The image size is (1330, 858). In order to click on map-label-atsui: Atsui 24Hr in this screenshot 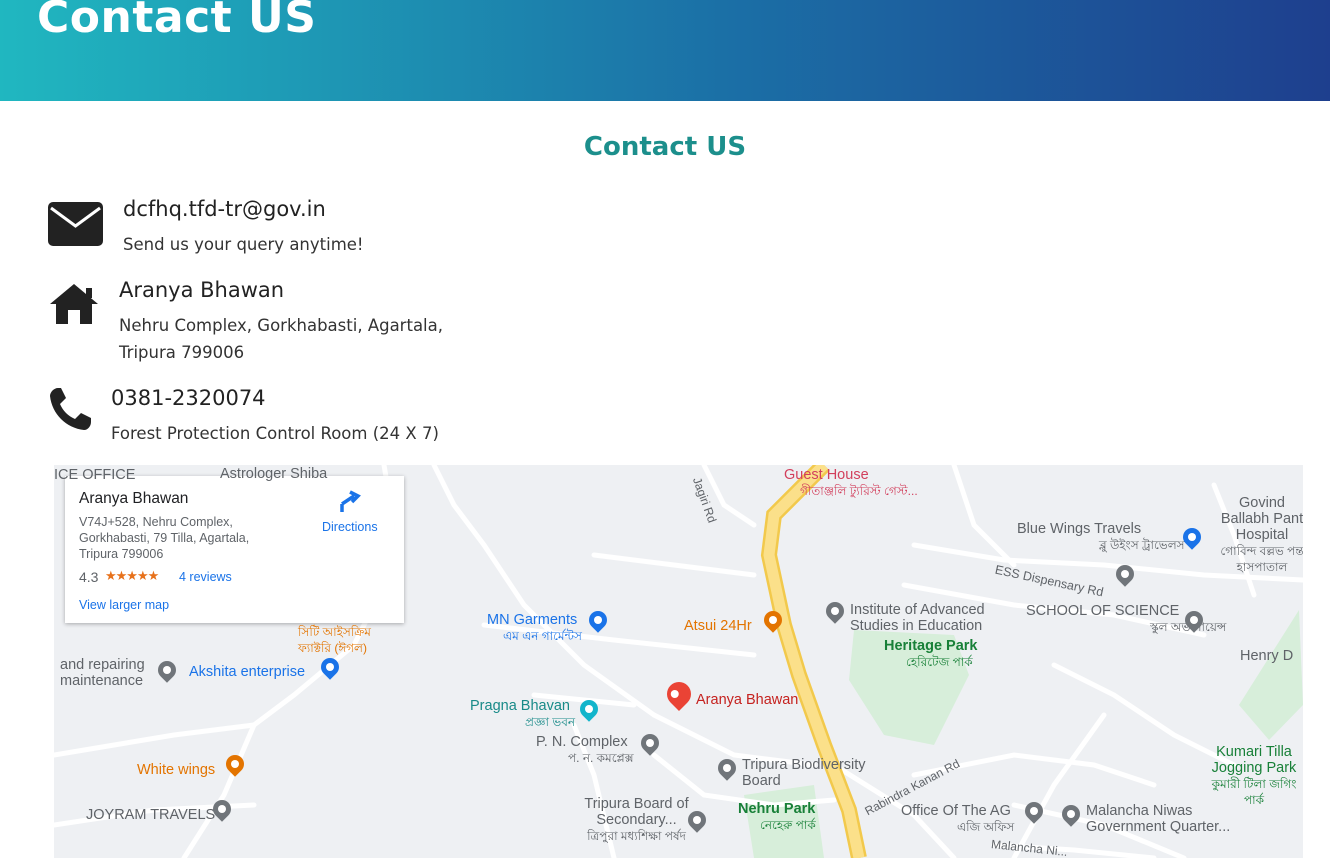, I will do `click(718, 626)`.